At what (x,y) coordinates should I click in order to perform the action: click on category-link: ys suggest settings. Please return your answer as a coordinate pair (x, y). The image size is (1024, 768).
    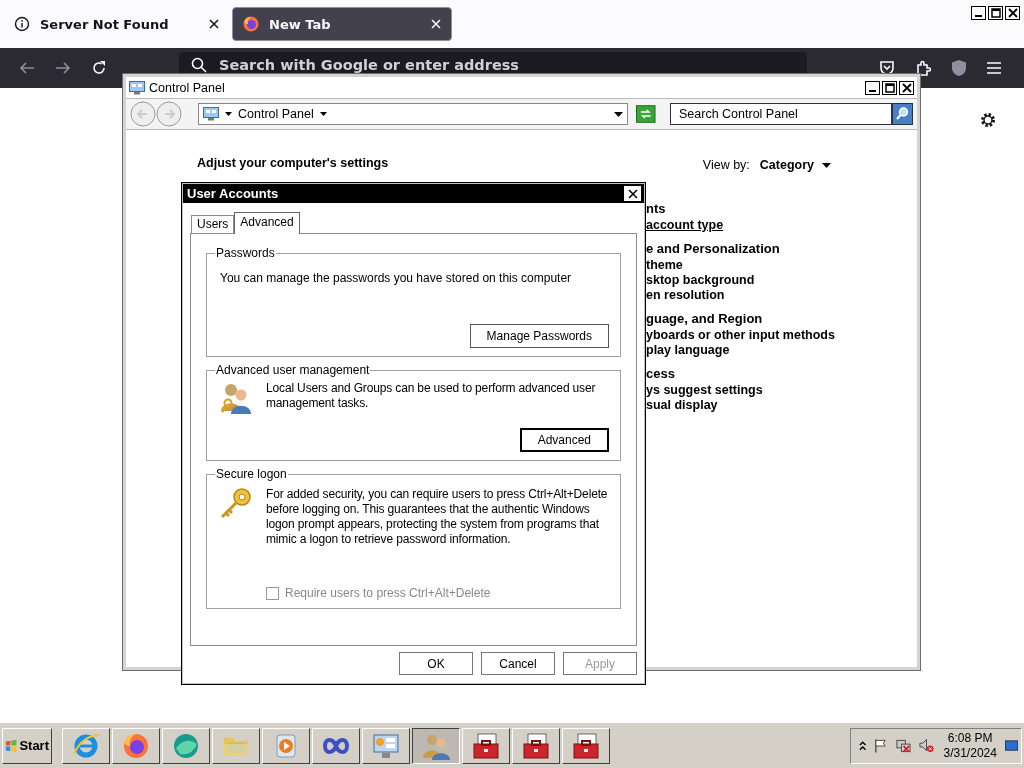
    Looking at the image, I should click on (740, 390).